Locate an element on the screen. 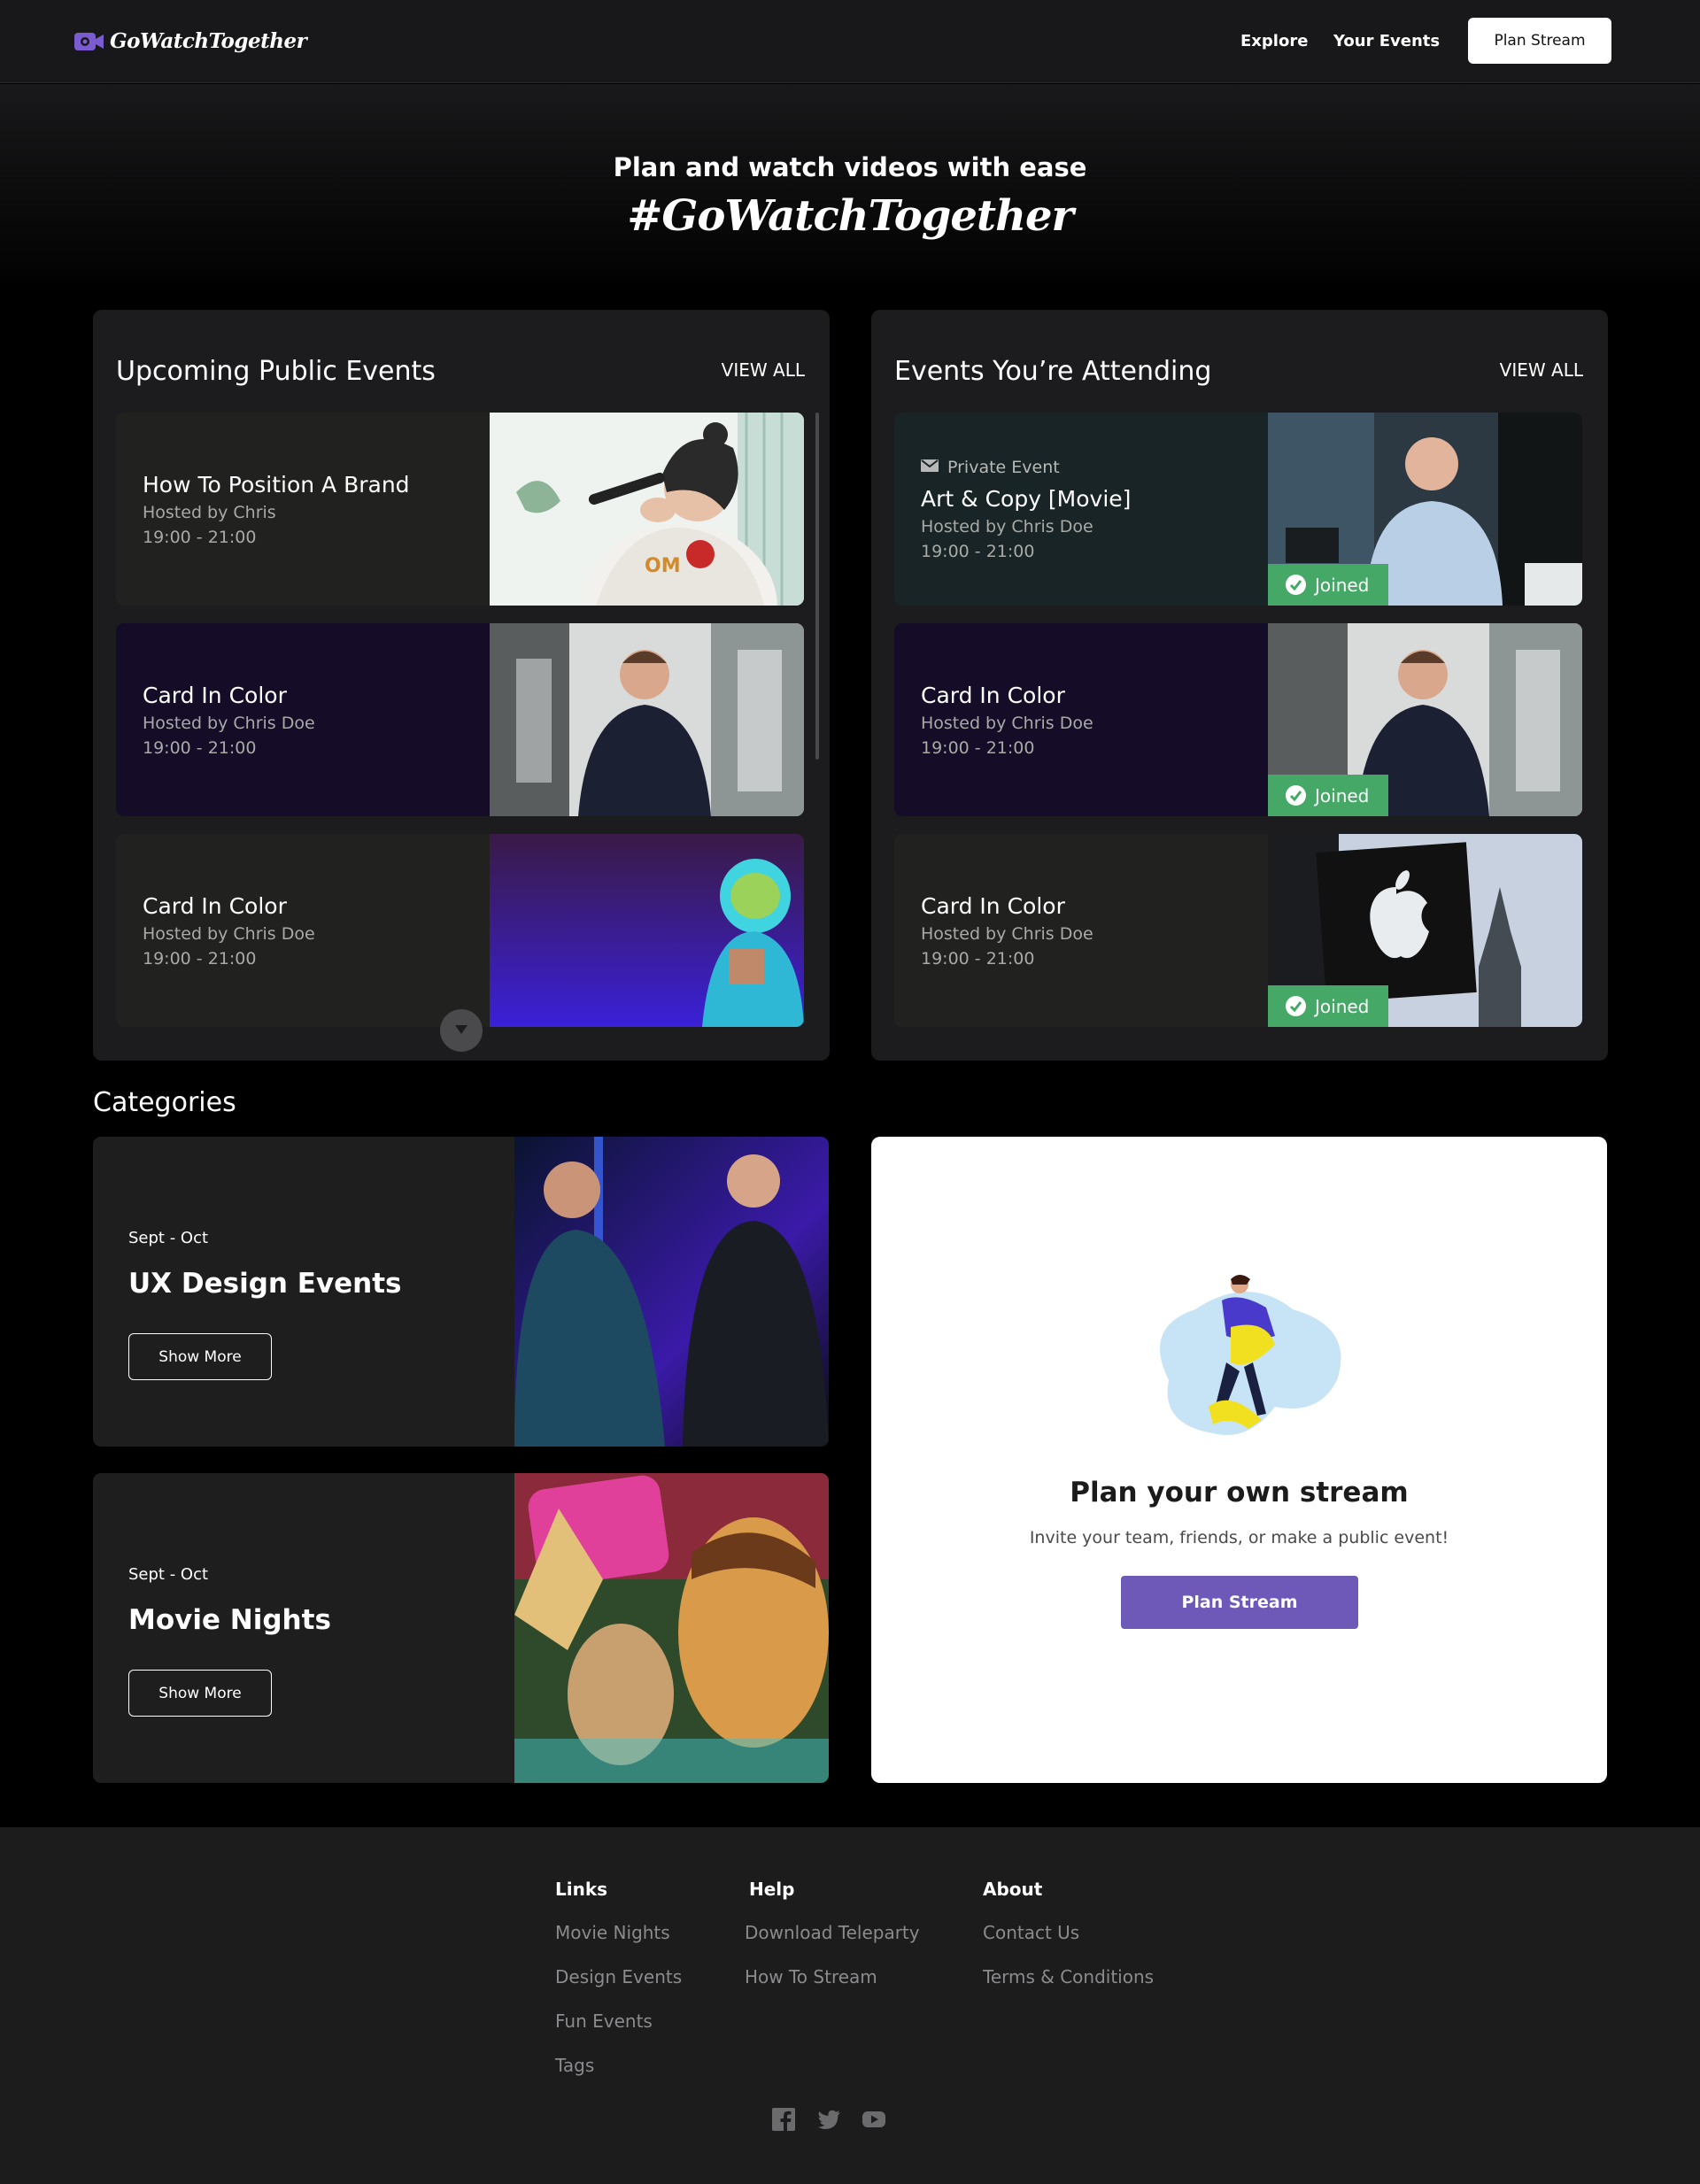  category-card-movie-nights: Sept - Oct Movie Nights Show More is located at coordinates (461, 1628).